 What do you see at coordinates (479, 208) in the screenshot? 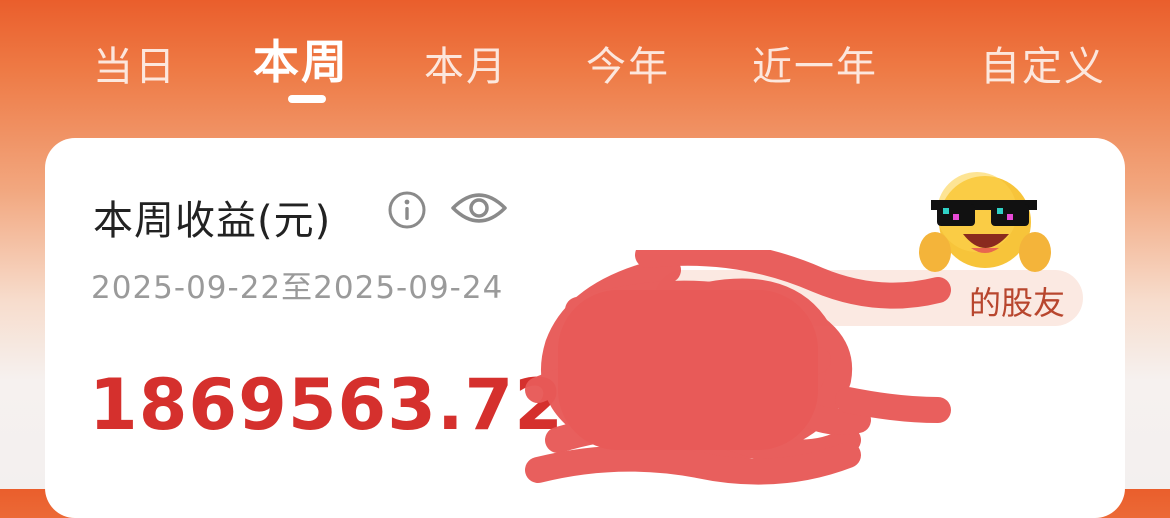
I see `eye-icon` at bounding box center [479, 208].